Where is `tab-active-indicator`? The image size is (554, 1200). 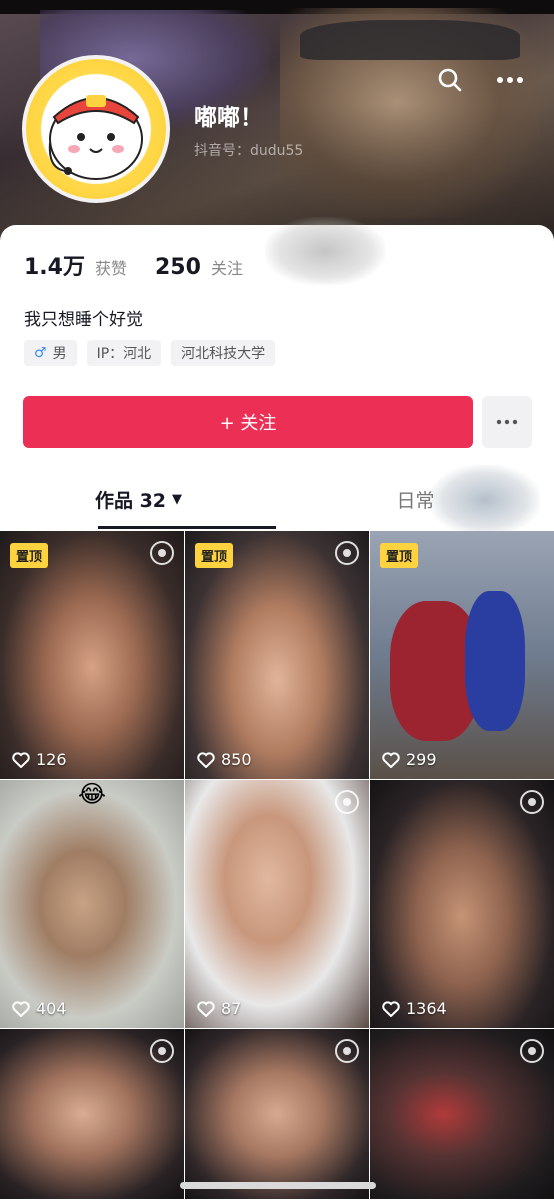
tab-active-indicator is located at coordinates (187, 527).